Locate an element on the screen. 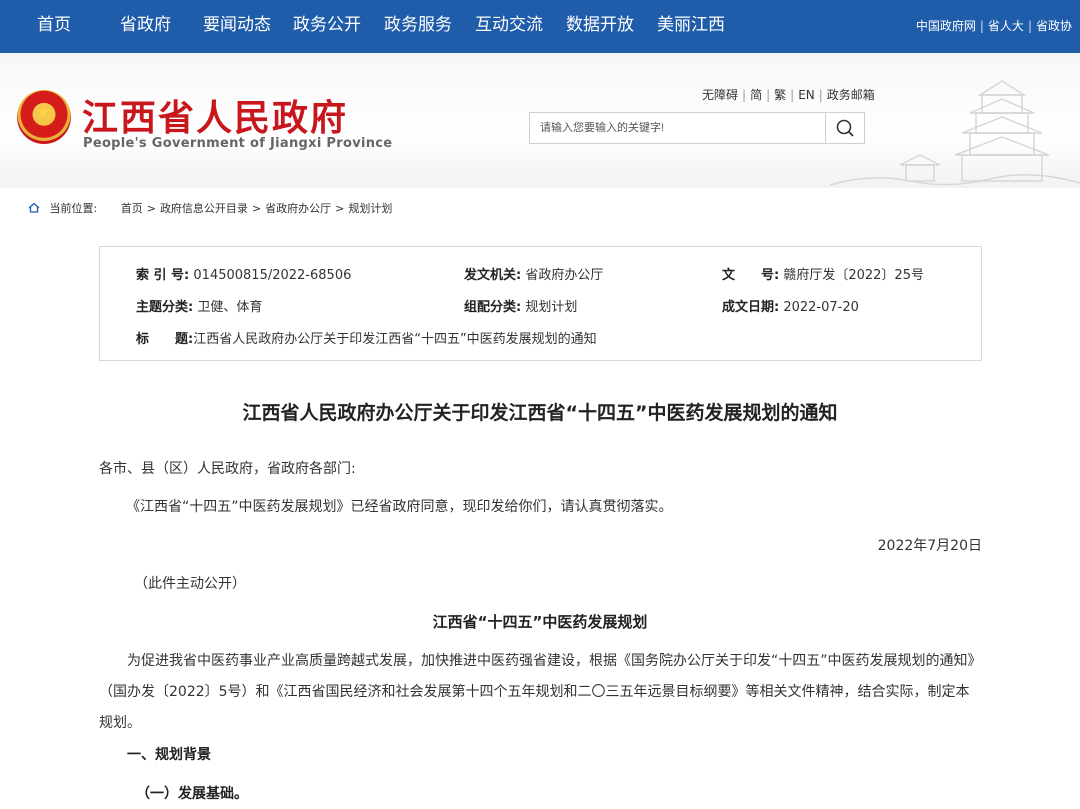 The image size is (1080, 809). breadcrumb-label: 当前位置: is located at coordinates (73, 208).